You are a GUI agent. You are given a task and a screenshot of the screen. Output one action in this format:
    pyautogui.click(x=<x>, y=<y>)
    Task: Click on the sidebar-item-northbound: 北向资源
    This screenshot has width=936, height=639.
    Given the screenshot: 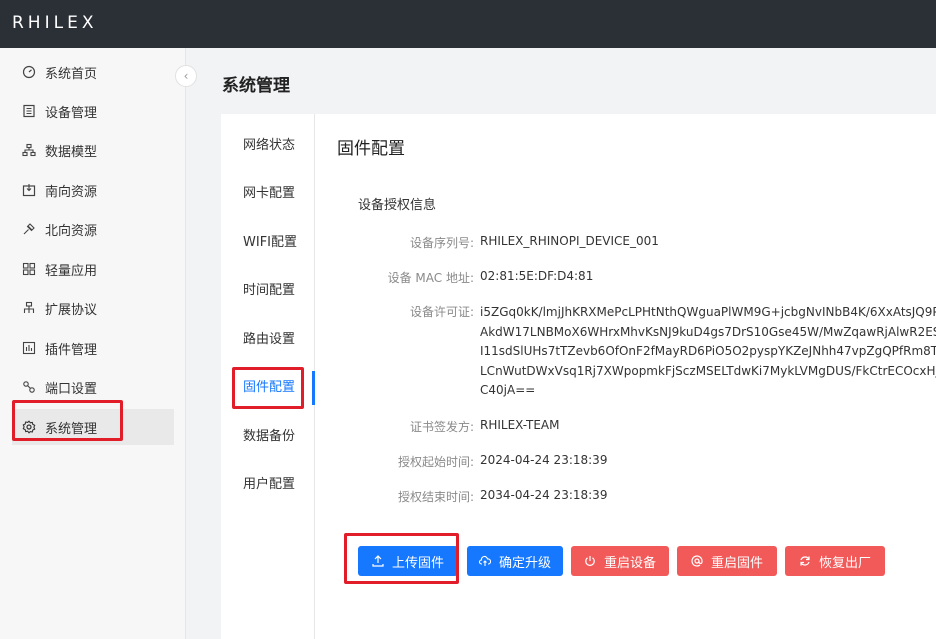 What is the action you would take?
    pyautogui.click(x=93, y=229)
    